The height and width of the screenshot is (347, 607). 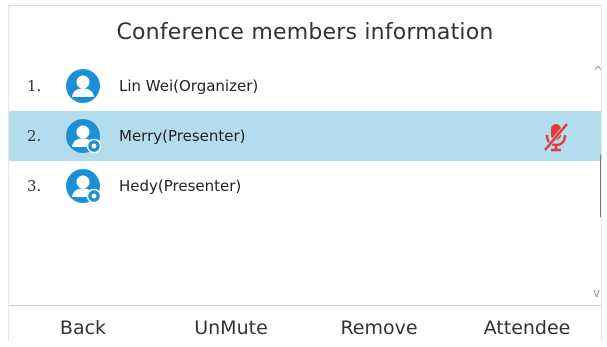 I want to click on person-icon, so click(x=83, y=86).